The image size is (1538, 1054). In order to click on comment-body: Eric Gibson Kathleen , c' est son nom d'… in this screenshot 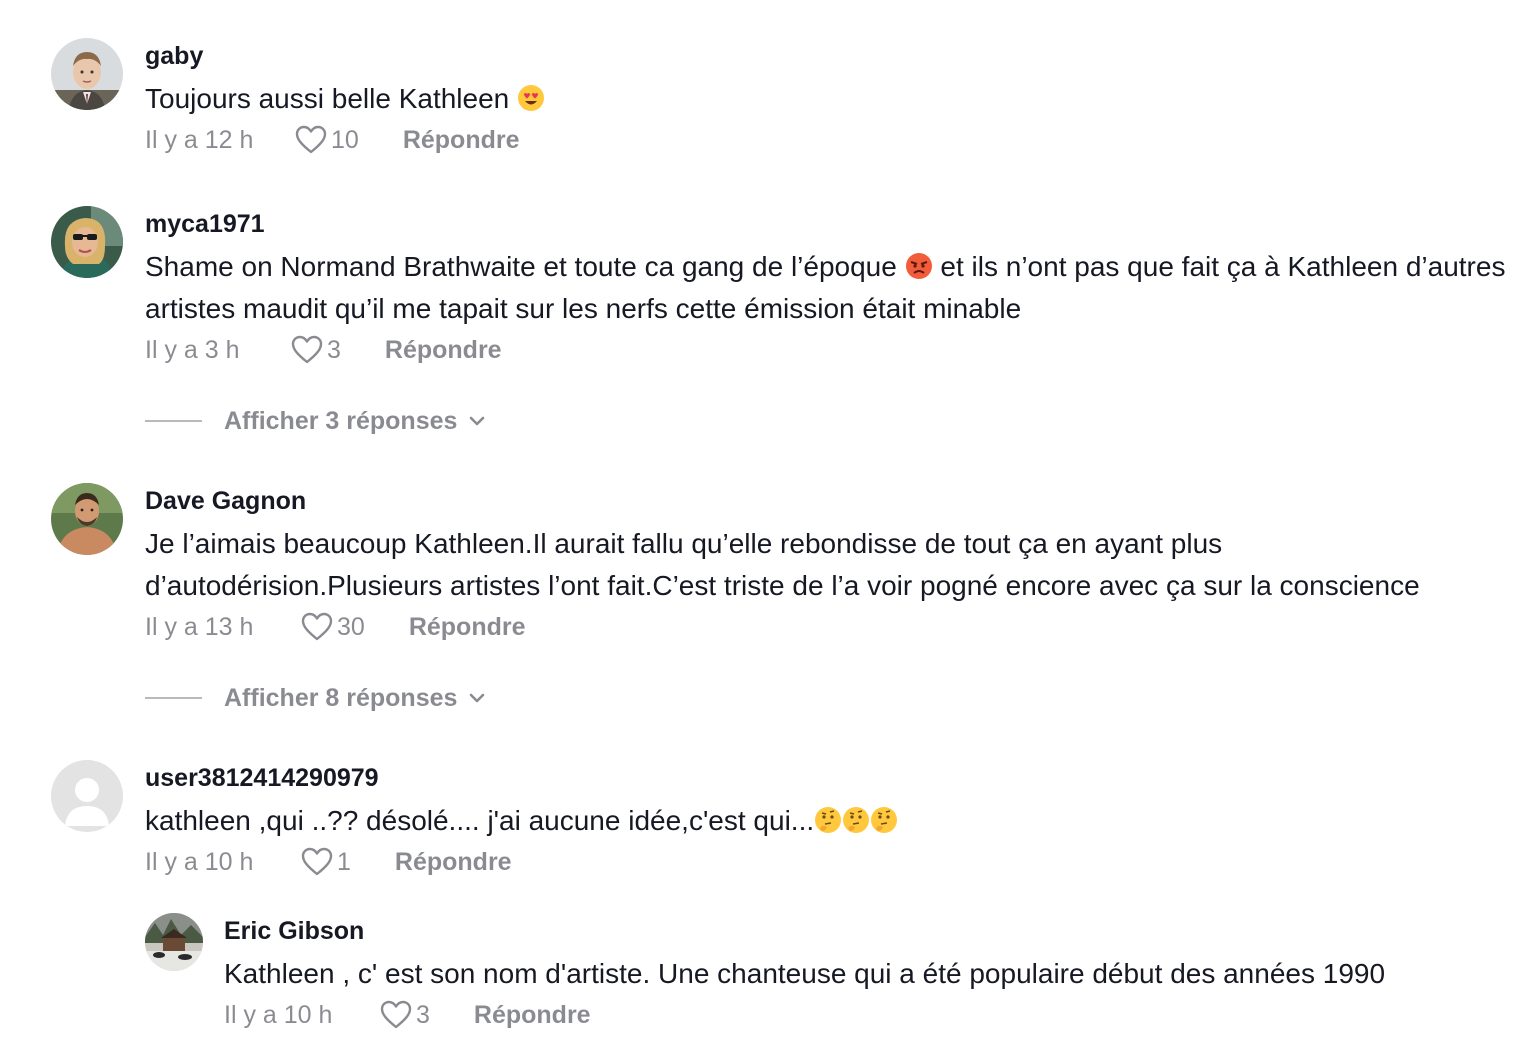, I will do `click(871, 974)`.